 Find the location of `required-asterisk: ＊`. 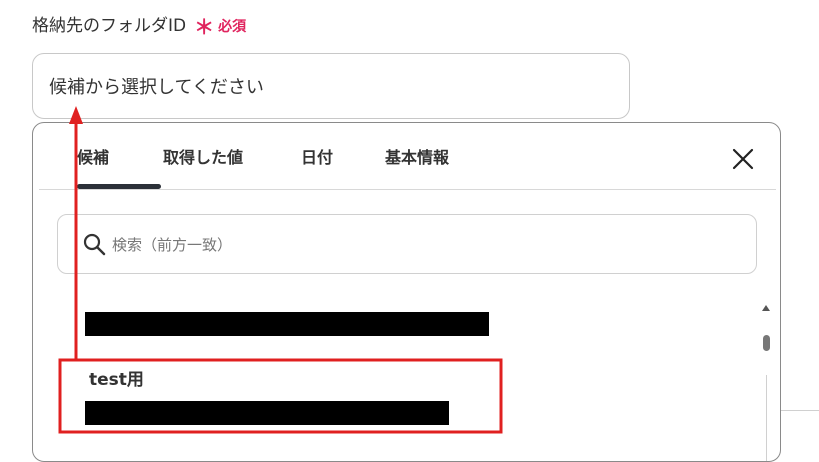

required-asterisk: ＊ is located at coordinates (204, 27).